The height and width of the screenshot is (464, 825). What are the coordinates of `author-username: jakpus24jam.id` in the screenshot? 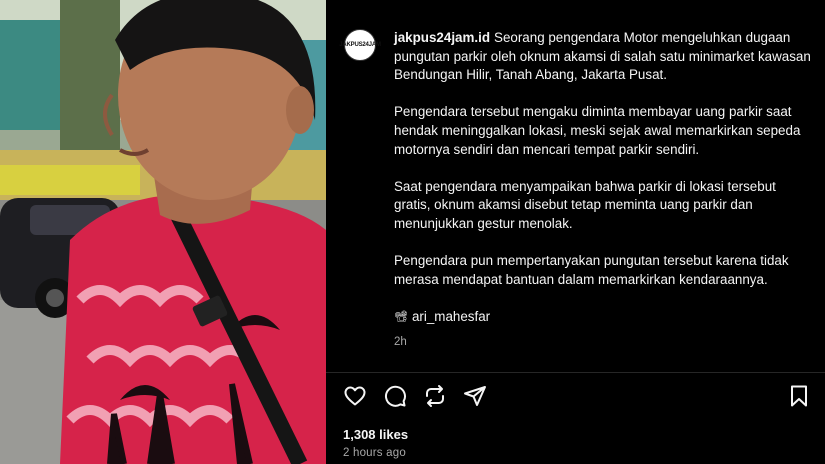 It's located at (442, 37).